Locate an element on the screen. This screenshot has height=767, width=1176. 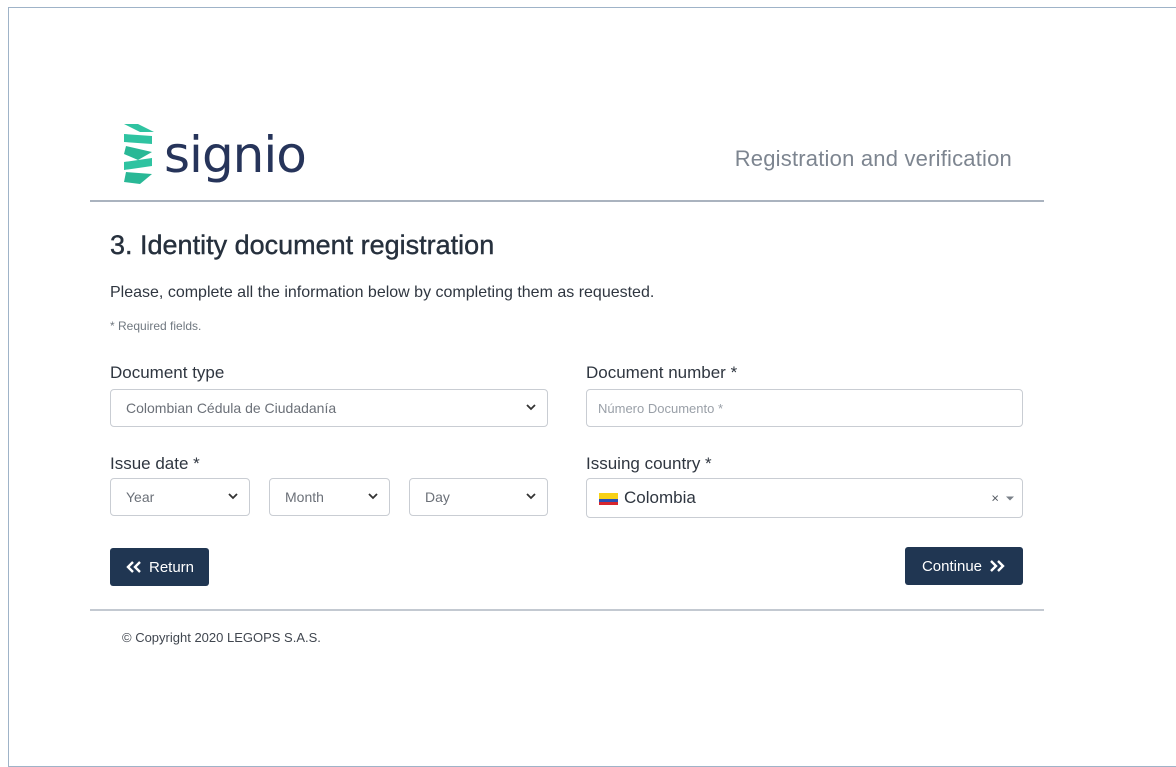
page-header: signio Registration and verification is located at coordinates (567, 160).